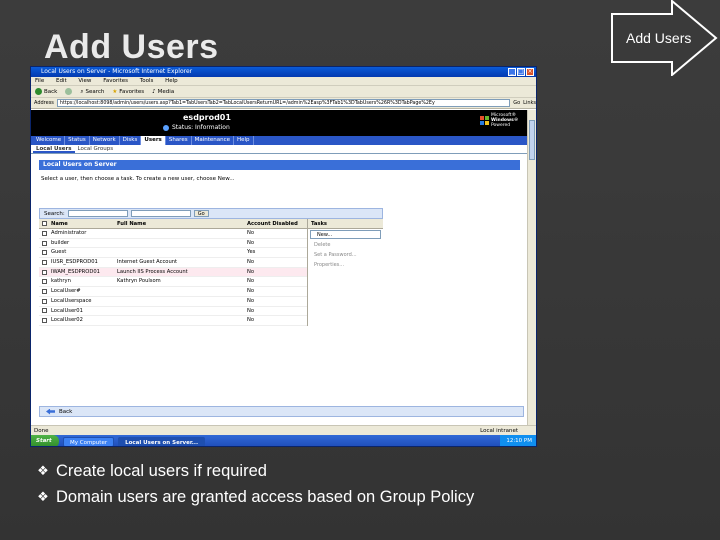 This screenshot has height=540, width=720. Describe the element at coordinates (128, 92) in the screenshot. I see `favorites-button: ★ Favorites` at that location.